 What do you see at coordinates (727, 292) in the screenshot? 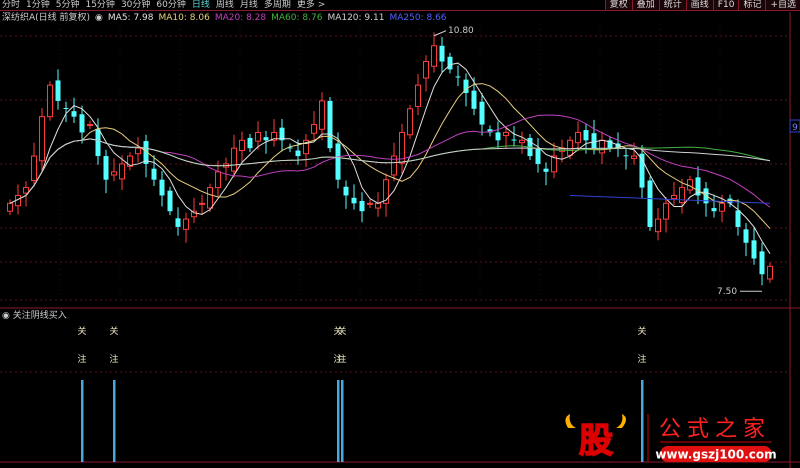
I see `low-label: 7.50` at bounding box center [727, 292].